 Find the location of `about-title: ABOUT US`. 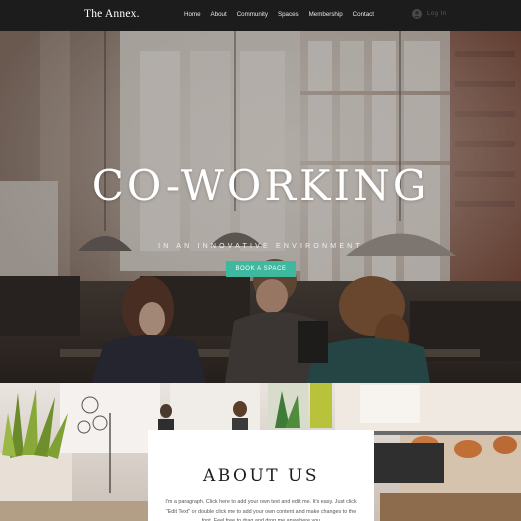

about-title: ABOUT US is located at coordinates (261, 476).